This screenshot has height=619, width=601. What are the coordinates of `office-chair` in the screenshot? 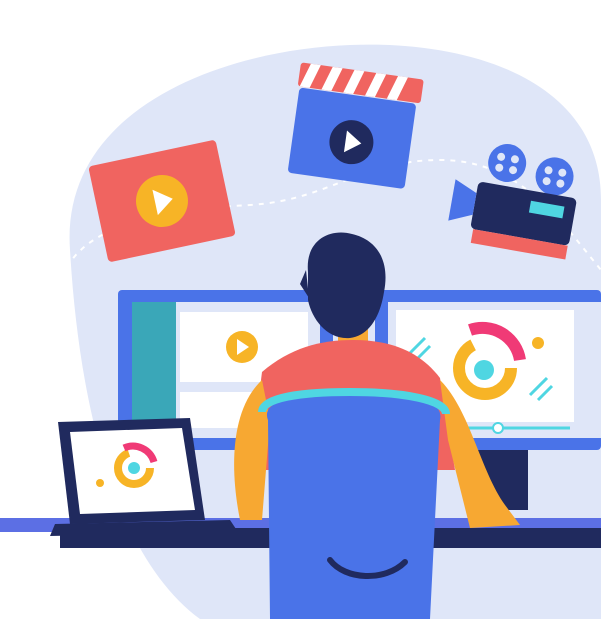 It's located at (354, 503).